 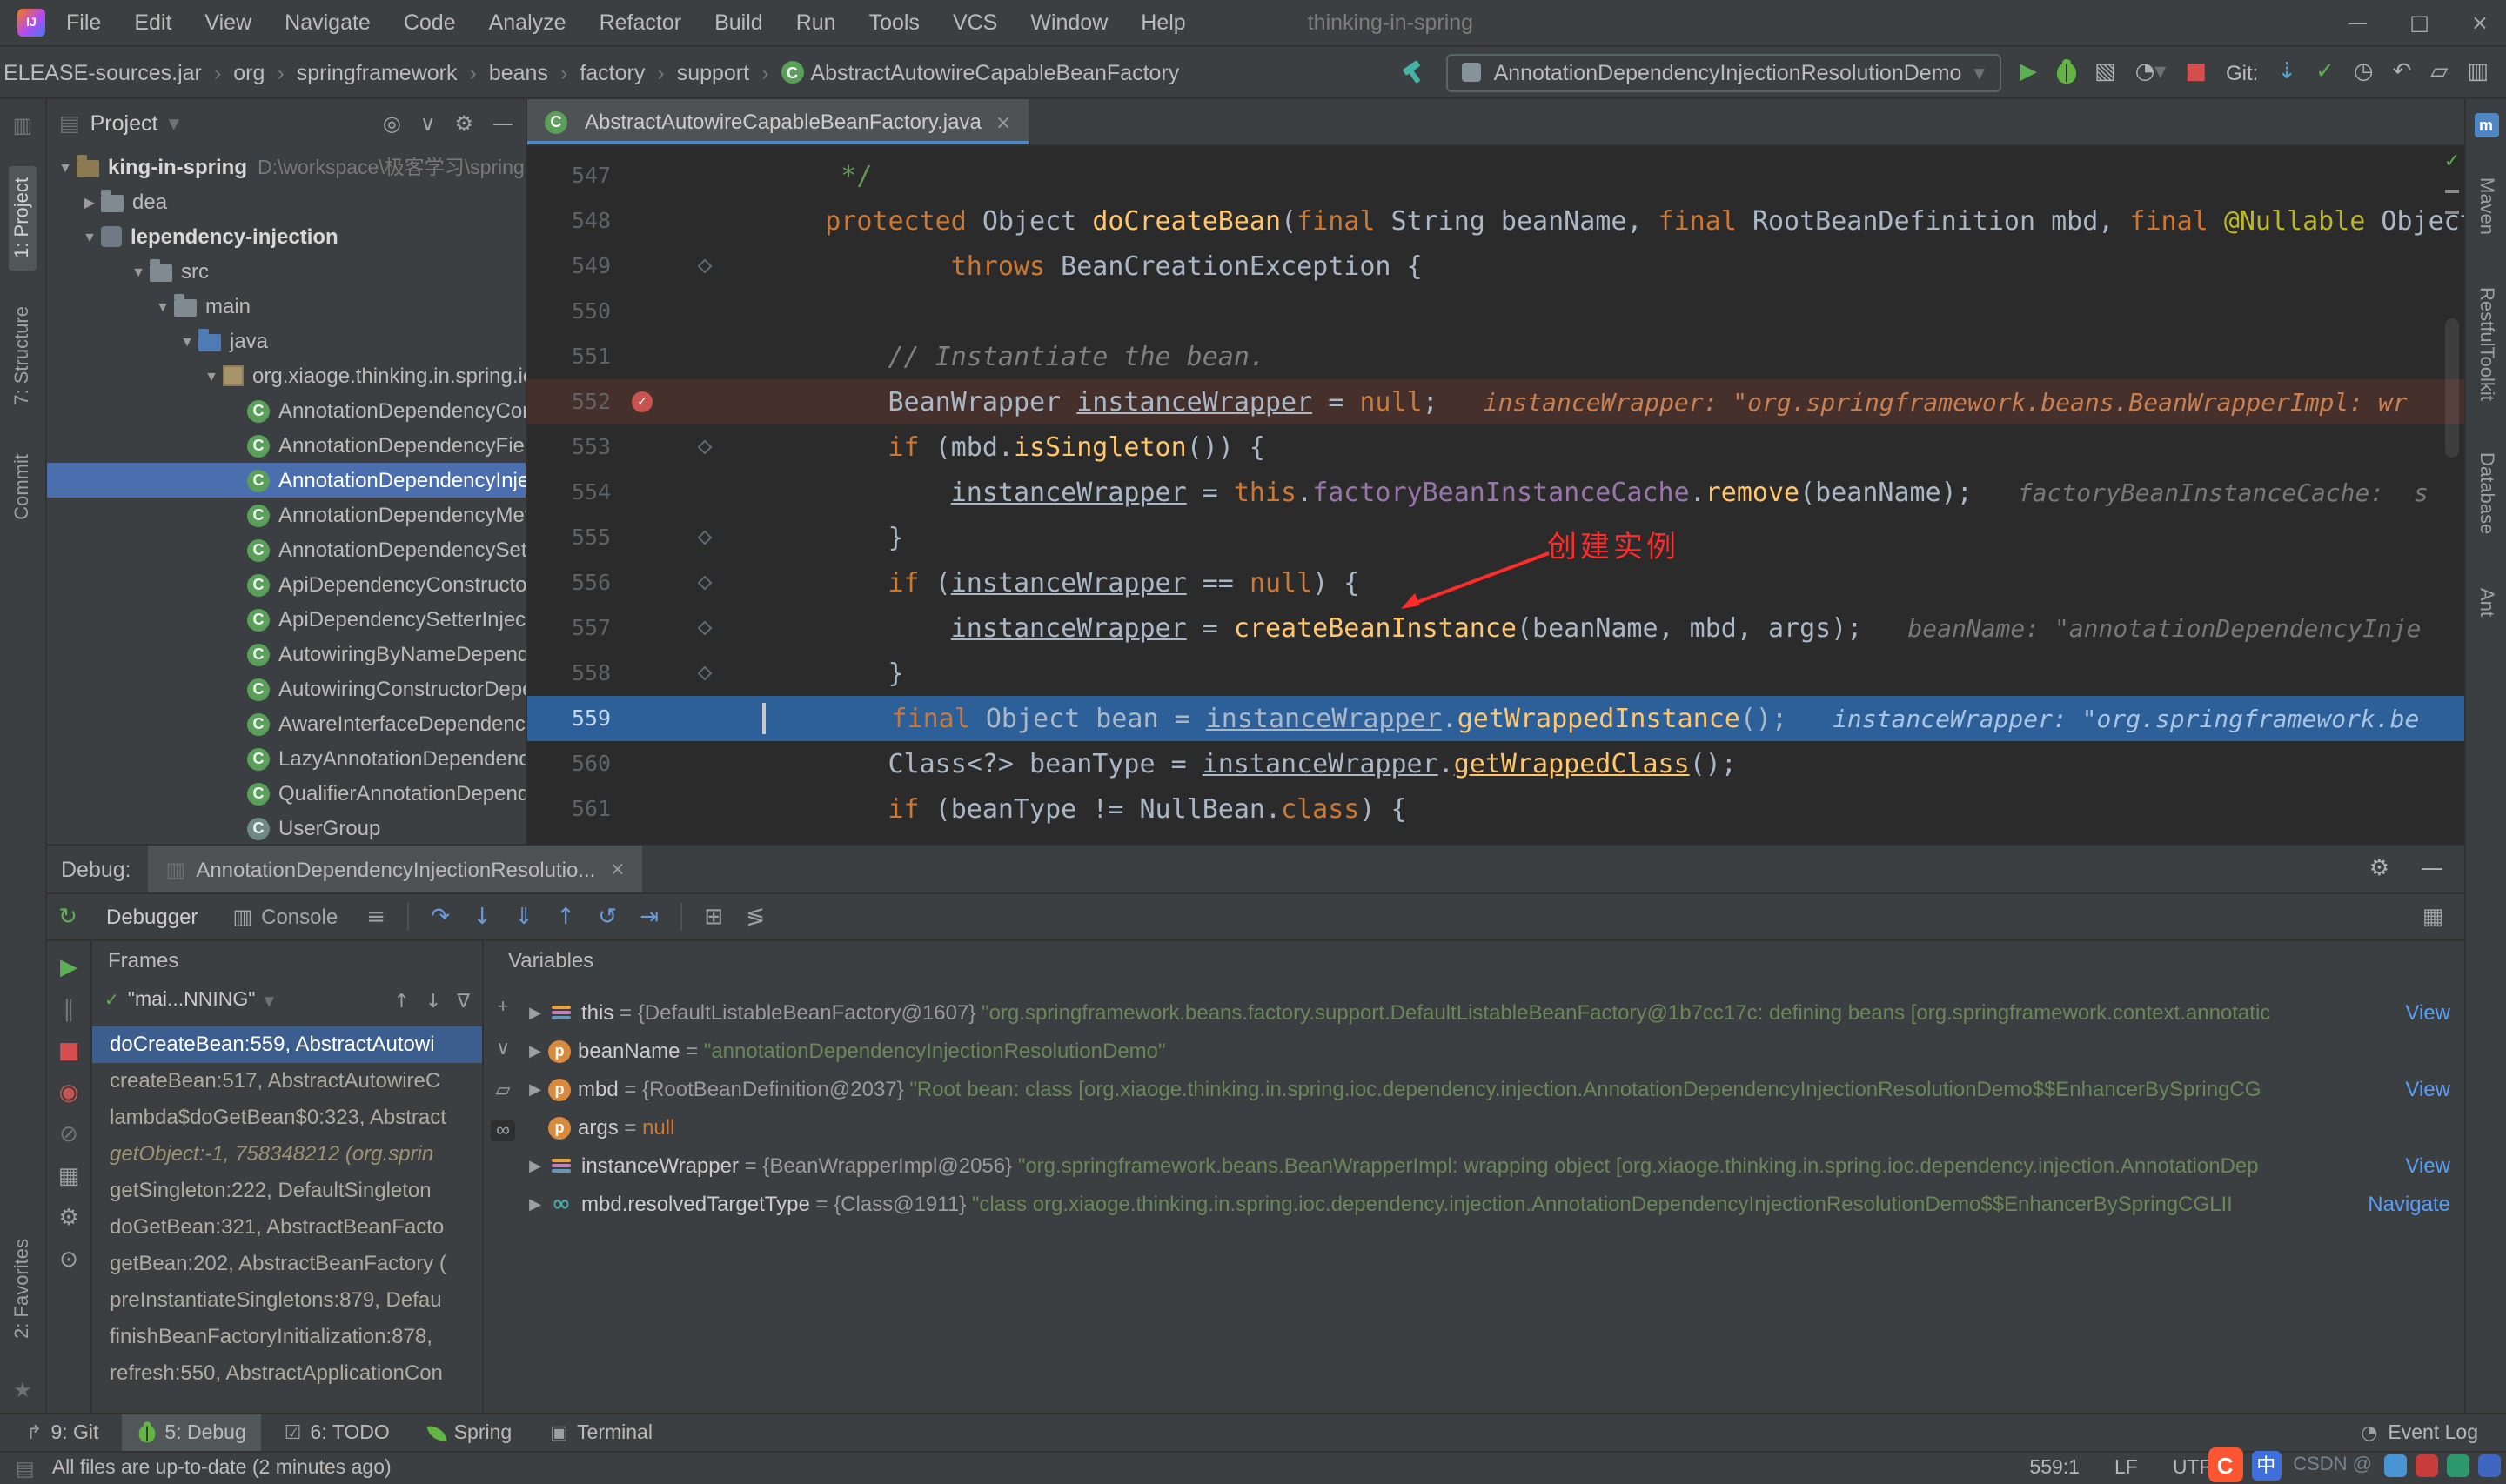 I want to click on add-watch-icon: +, so click(x=504, y=1007).